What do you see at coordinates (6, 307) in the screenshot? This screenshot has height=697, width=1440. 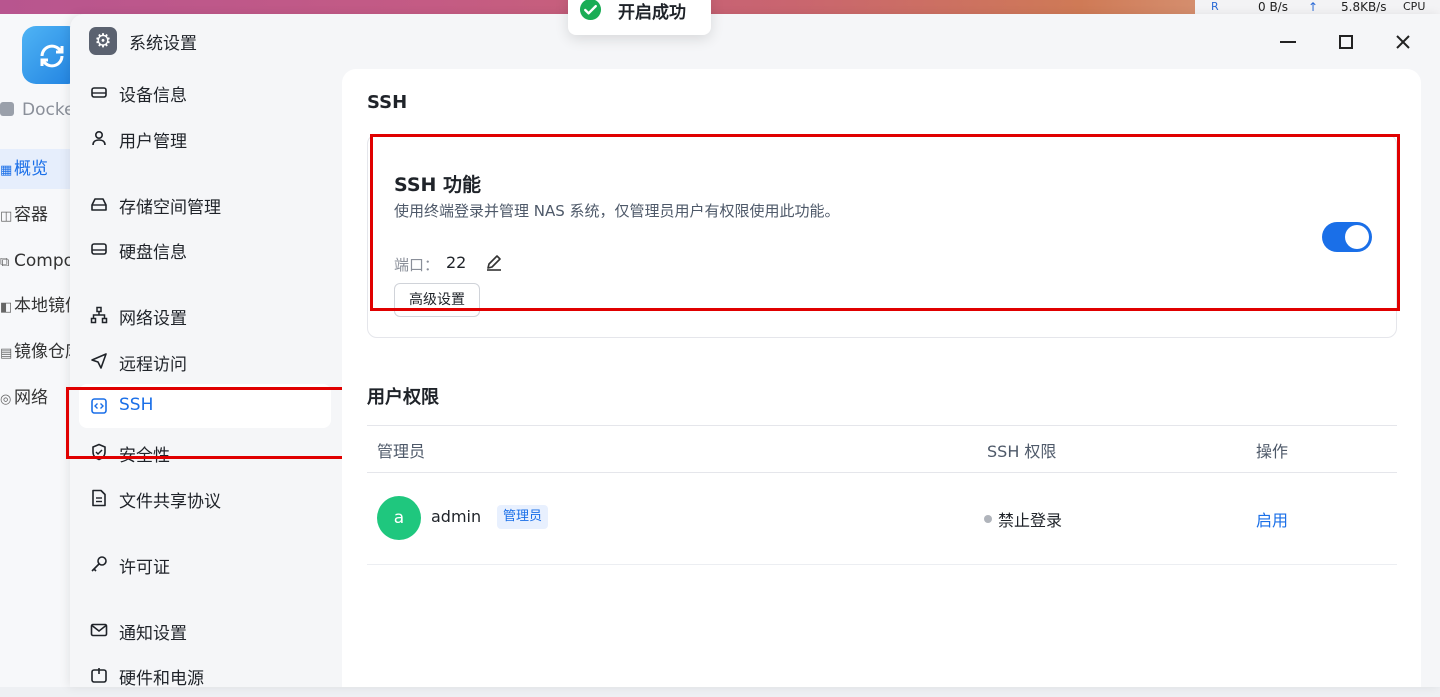 I see `image-icon: ◧` at bounding box center [6, 307].